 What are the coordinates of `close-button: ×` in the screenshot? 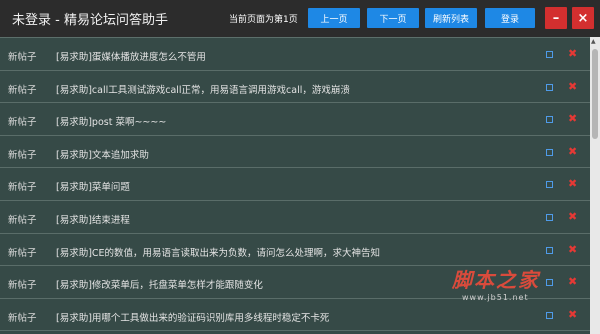 It's located at (583, 18).